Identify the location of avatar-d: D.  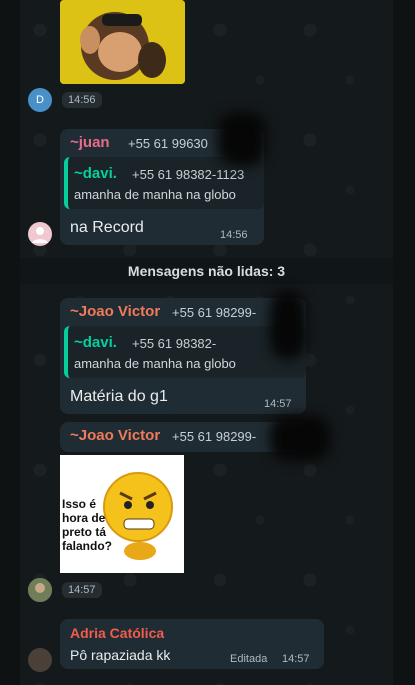
(40, 100).